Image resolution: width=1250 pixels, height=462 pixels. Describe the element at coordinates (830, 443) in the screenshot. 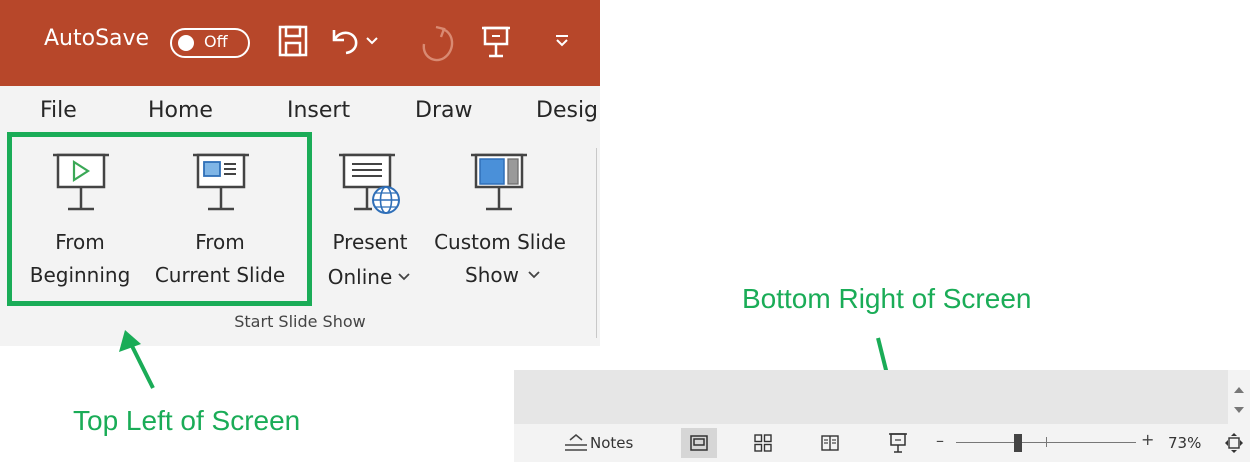

I see `reading-view-icon` at that location.